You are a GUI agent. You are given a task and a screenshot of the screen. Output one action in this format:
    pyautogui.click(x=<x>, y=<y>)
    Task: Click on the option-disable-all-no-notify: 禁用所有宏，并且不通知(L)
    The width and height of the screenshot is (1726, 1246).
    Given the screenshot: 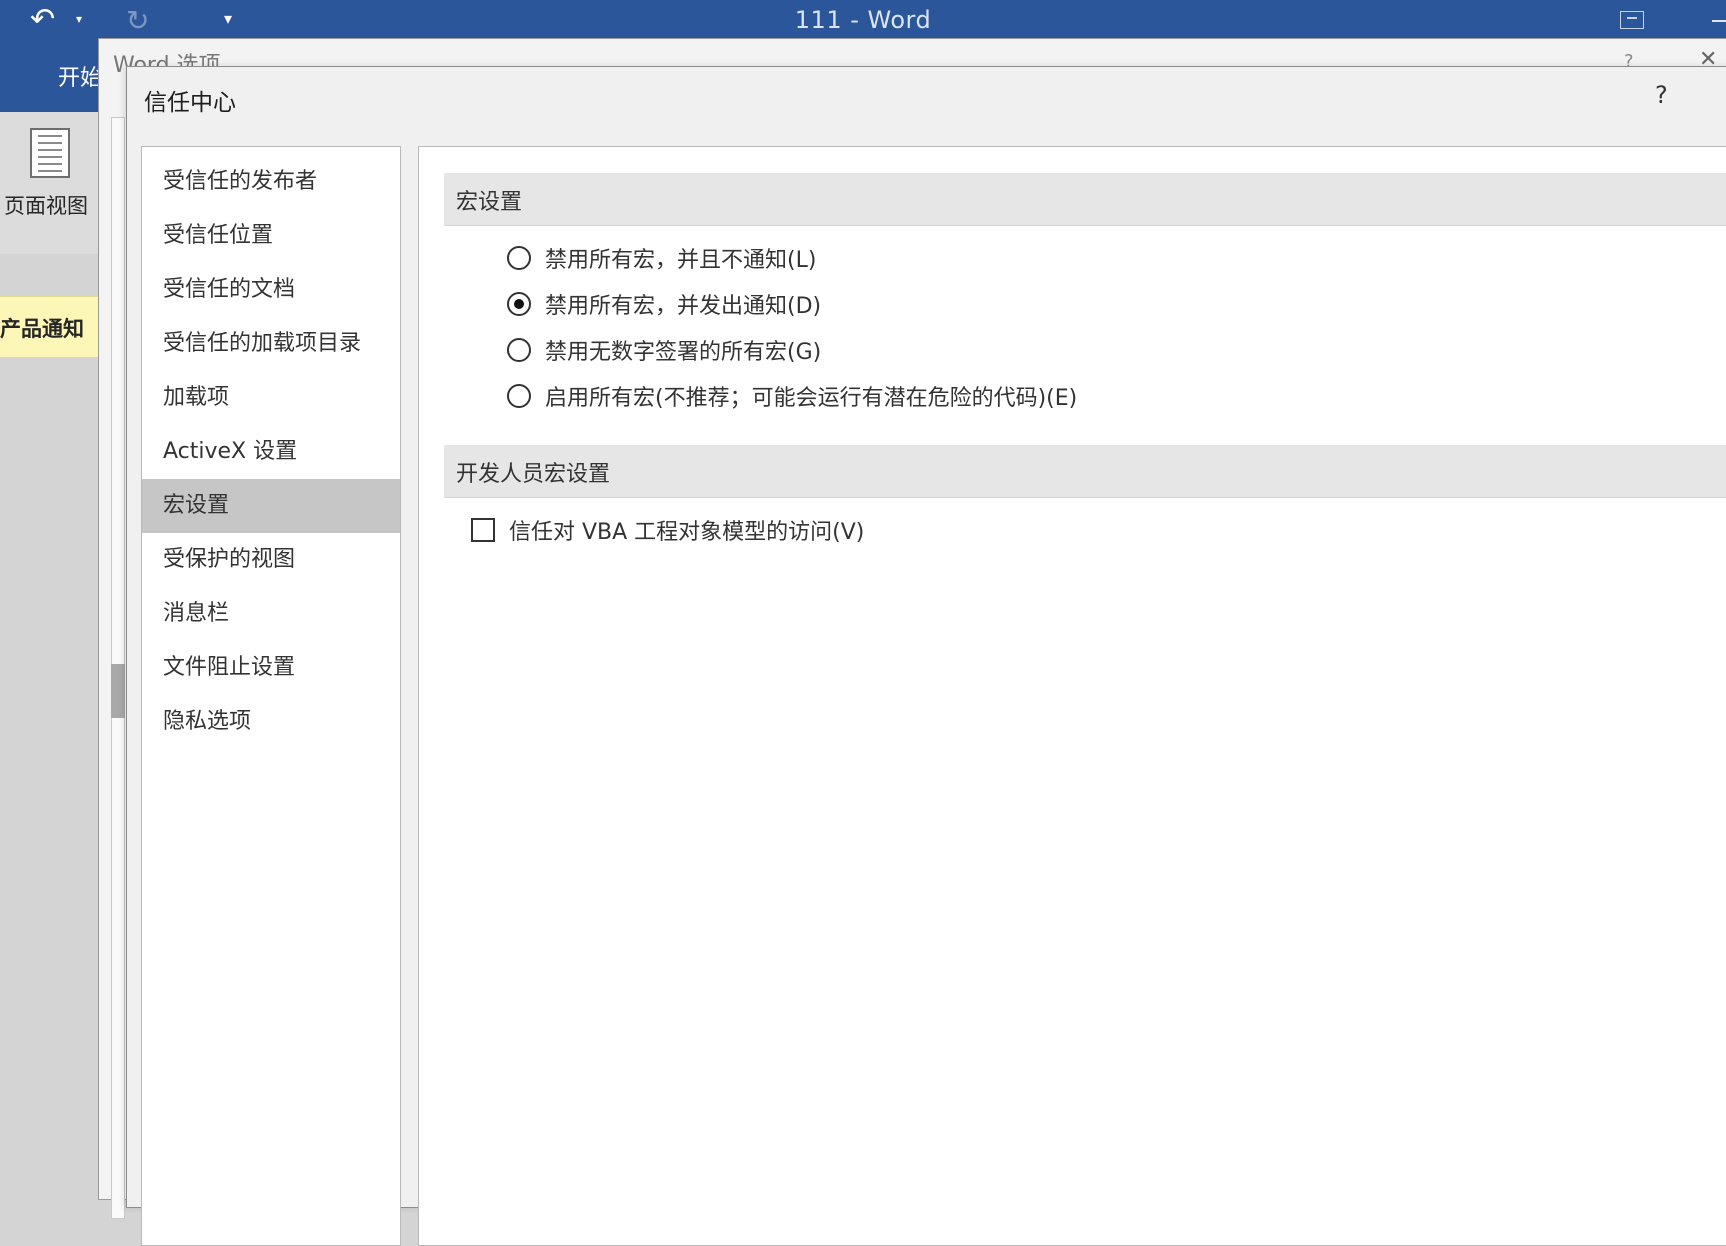 What is the action you would take?
    pyautogui.click(x=661, y=258)
    